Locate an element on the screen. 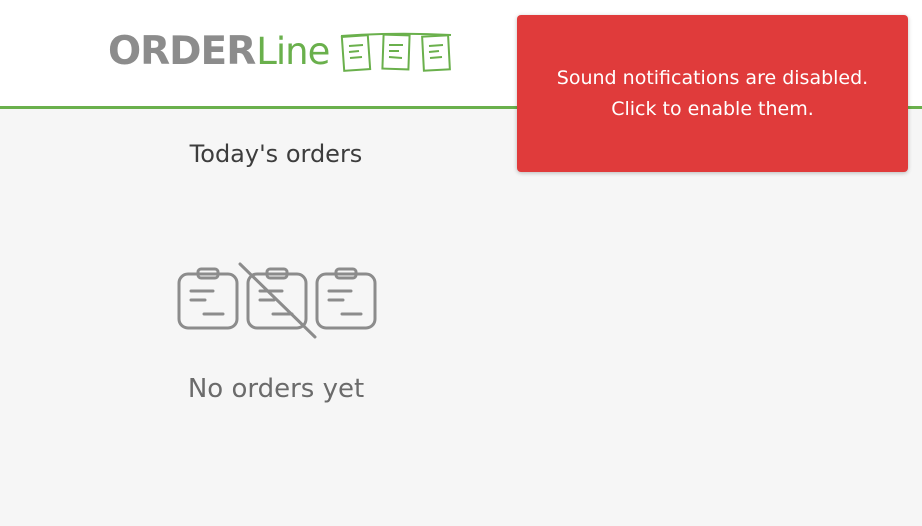 The image size is (922, 526). page-title: Today's orders is located at coordinates (276, 154).